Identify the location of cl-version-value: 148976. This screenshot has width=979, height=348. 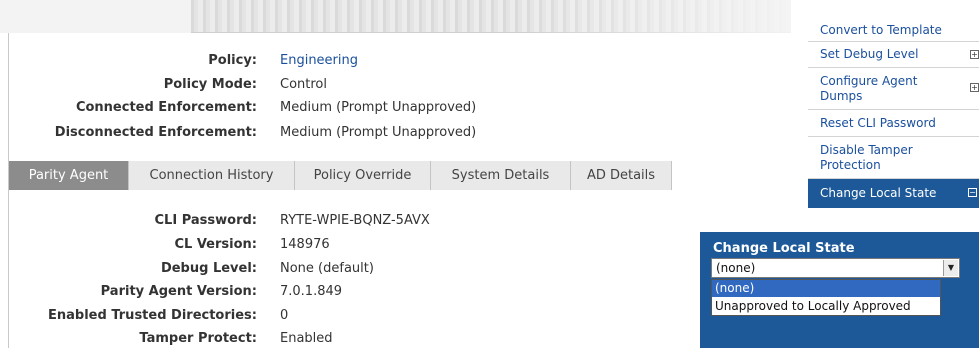
(305, 244).